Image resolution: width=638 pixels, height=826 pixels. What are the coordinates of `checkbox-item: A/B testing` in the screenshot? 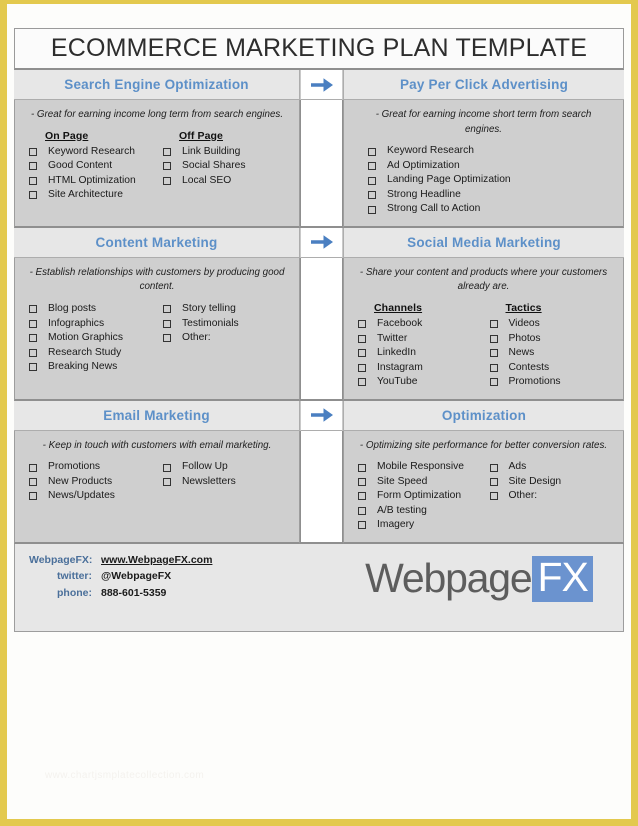 It's located at (418, 511).